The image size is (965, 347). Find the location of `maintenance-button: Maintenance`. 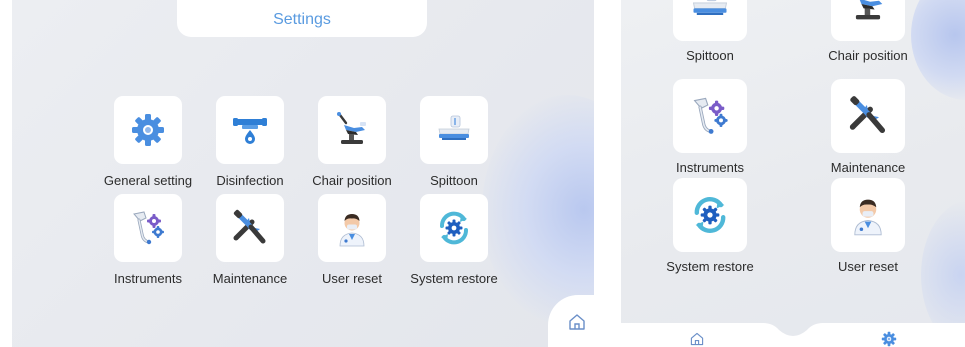

maintenance-button: Maintenance is located at coordinates (868, 127).